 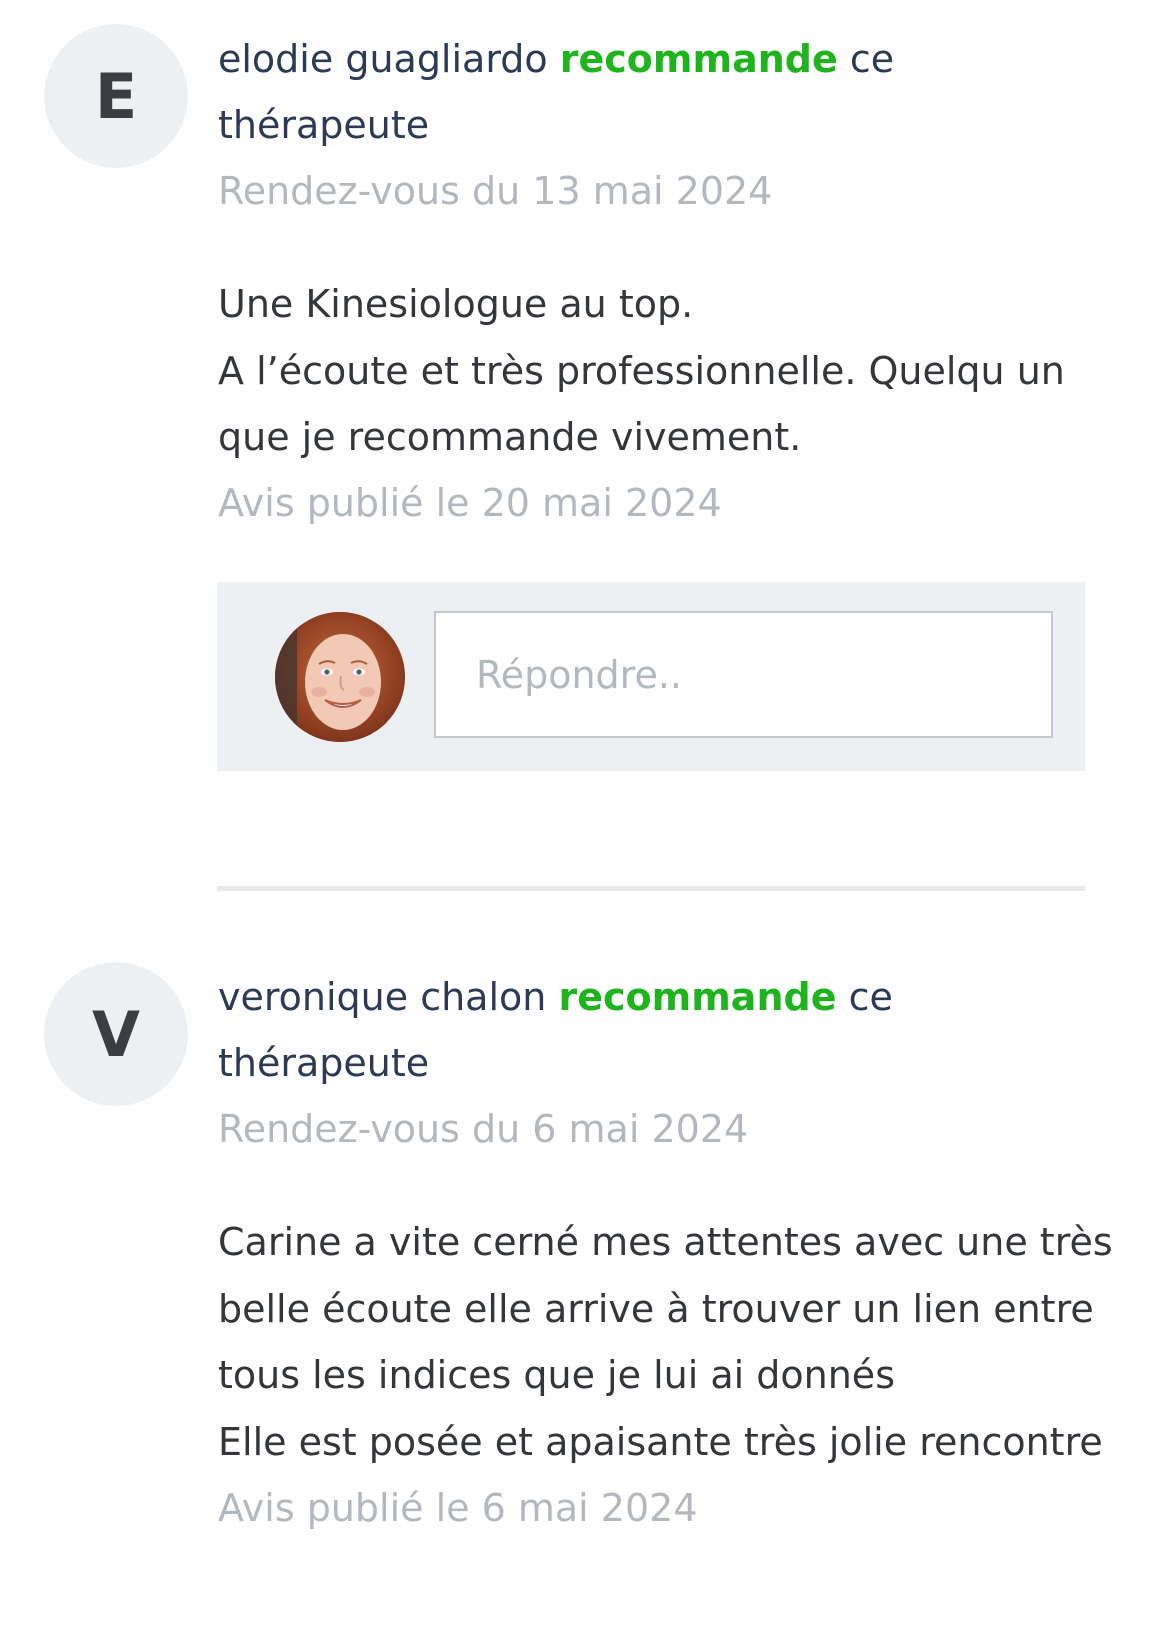 I want to click on published-date: Avis publié le 20 mai 2024, so click(x=470, y=503).